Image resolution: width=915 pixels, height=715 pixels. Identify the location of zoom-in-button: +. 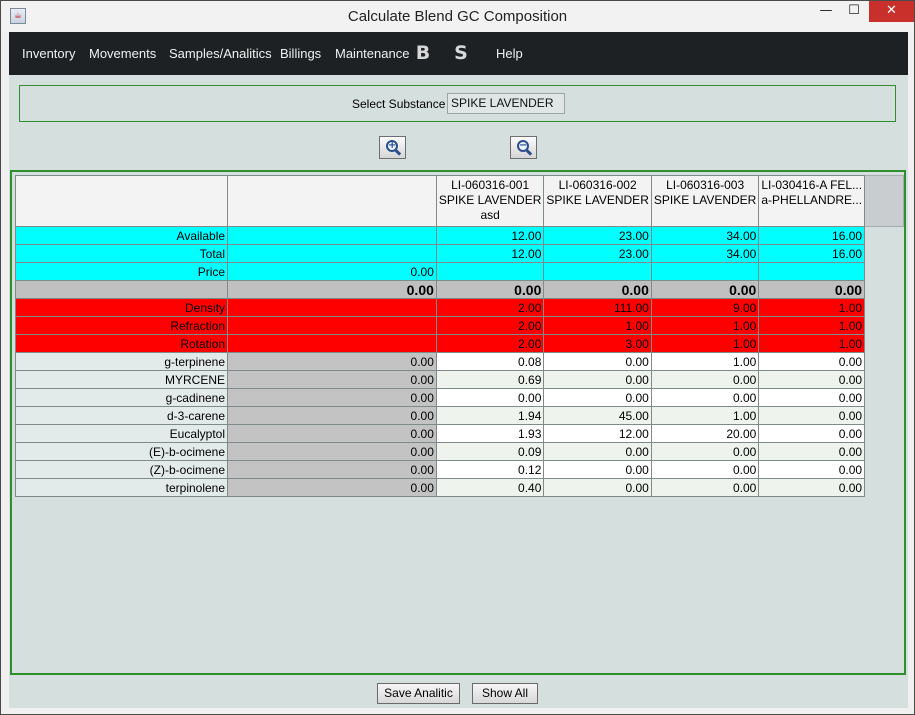
(392, 147).